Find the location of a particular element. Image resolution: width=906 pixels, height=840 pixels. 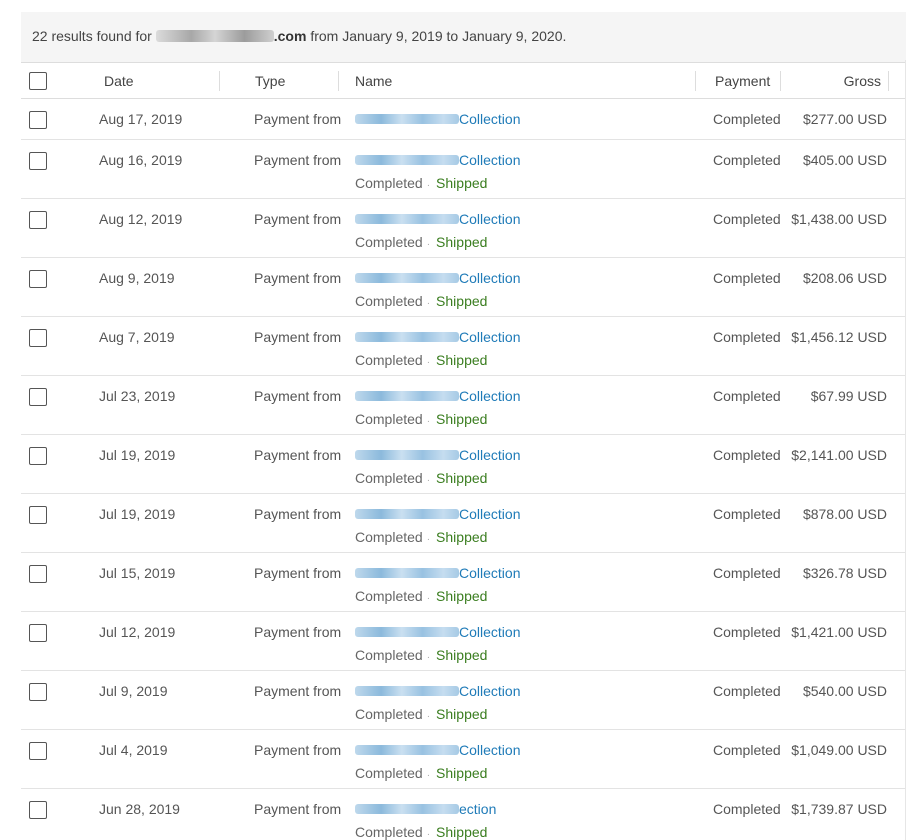

results-range-text: from January 9, 2019 to January 9, 2020. is located at coordinates (438, 36).